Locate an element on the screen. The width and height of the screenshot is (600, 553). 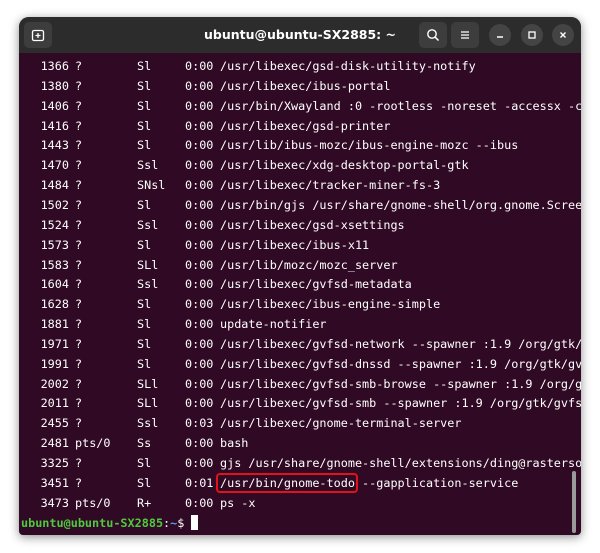
process-pid: 1380 is located at coordinates (54, 85).